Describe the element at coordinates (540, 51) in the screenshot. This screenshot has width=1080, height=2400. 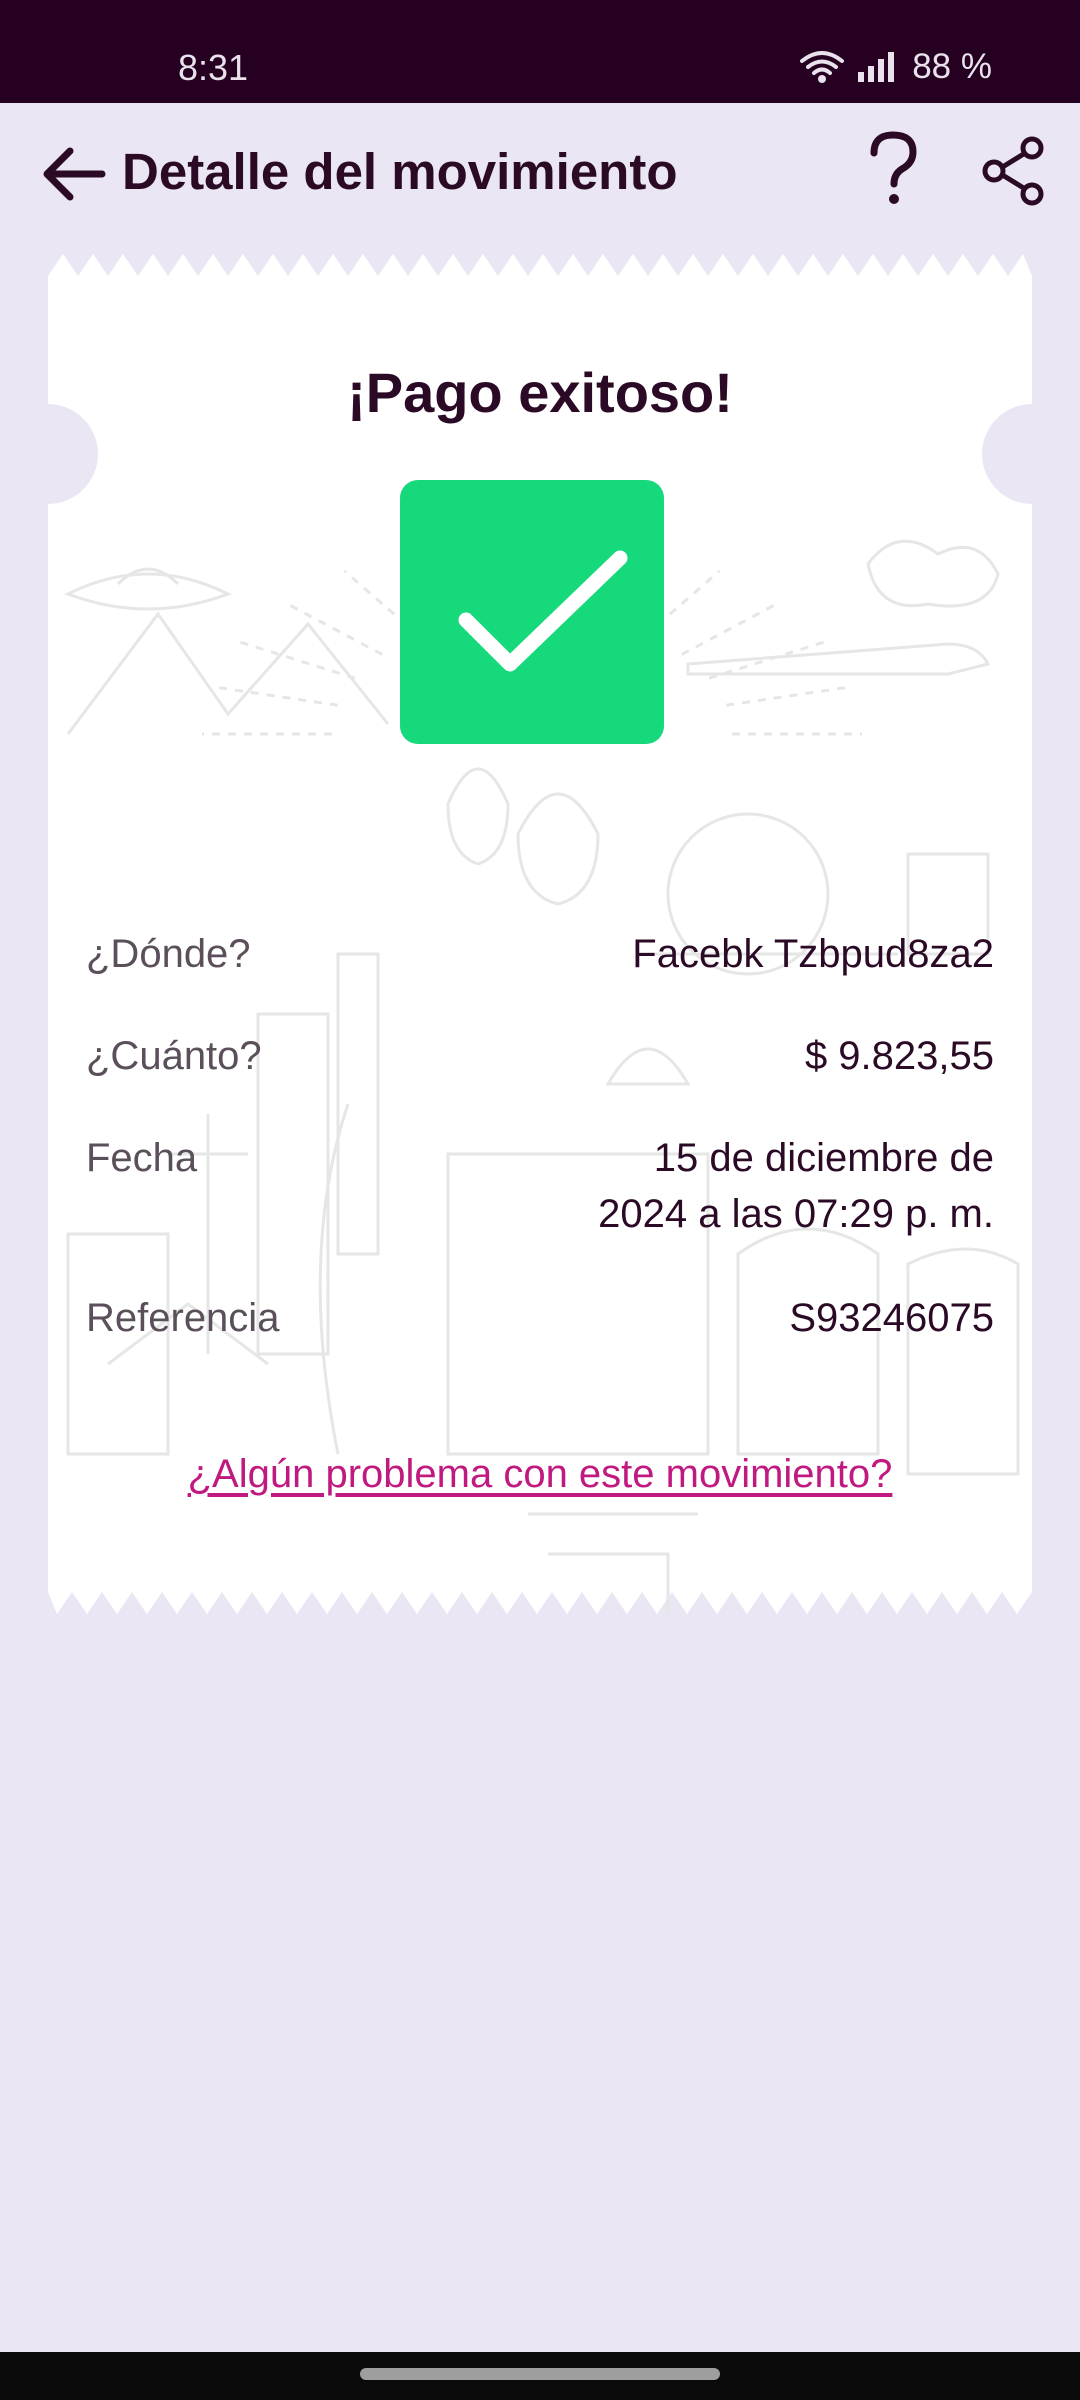
I see `status-bar: 8:31 88 %` at that location.